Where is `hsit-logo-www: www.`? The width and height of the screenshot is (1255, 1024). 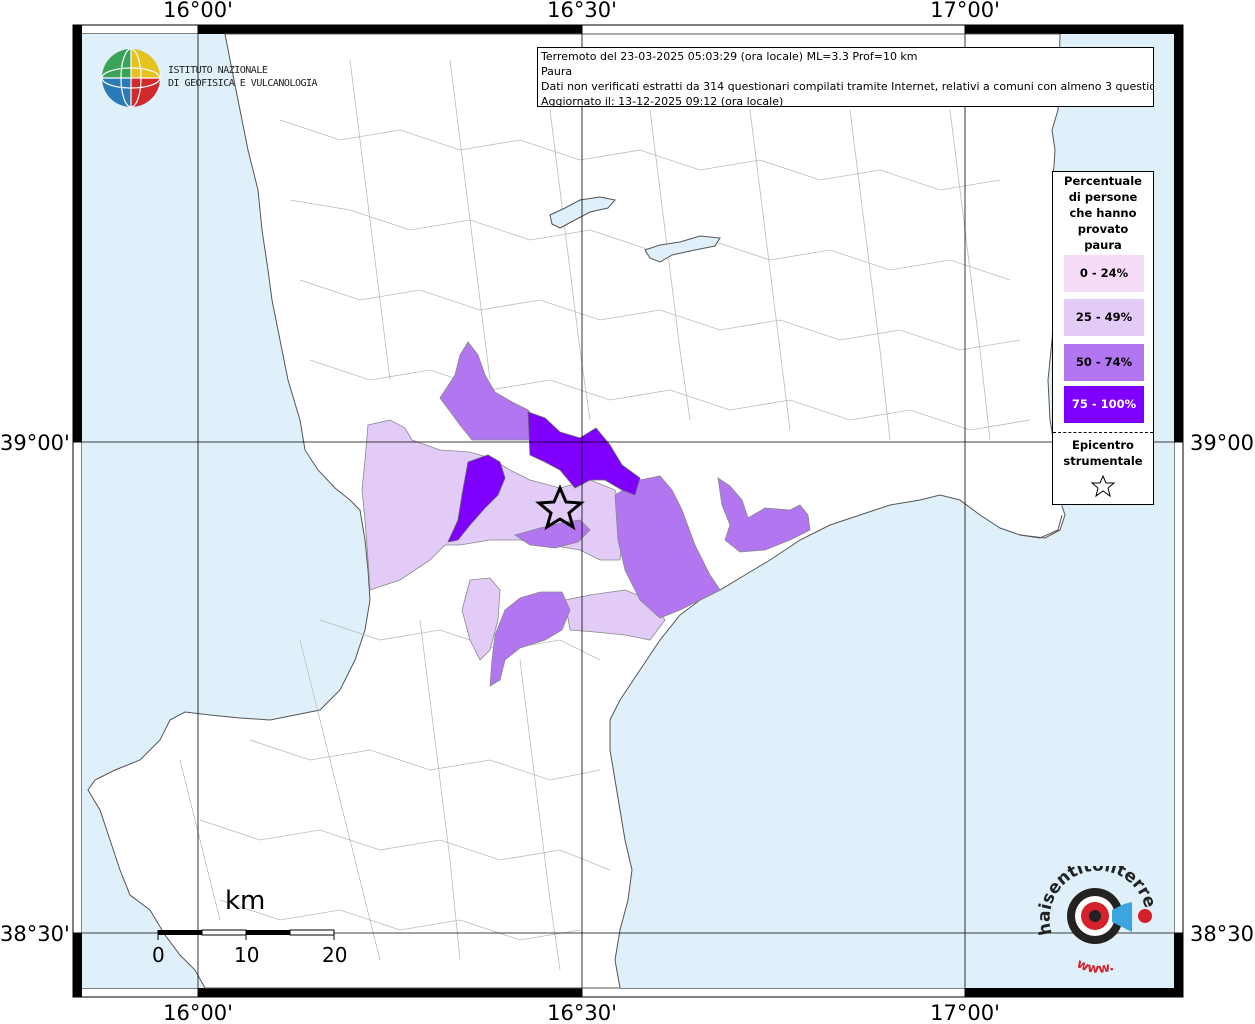
hsit-logo-www: www. is located at coordinates (1095, 966).